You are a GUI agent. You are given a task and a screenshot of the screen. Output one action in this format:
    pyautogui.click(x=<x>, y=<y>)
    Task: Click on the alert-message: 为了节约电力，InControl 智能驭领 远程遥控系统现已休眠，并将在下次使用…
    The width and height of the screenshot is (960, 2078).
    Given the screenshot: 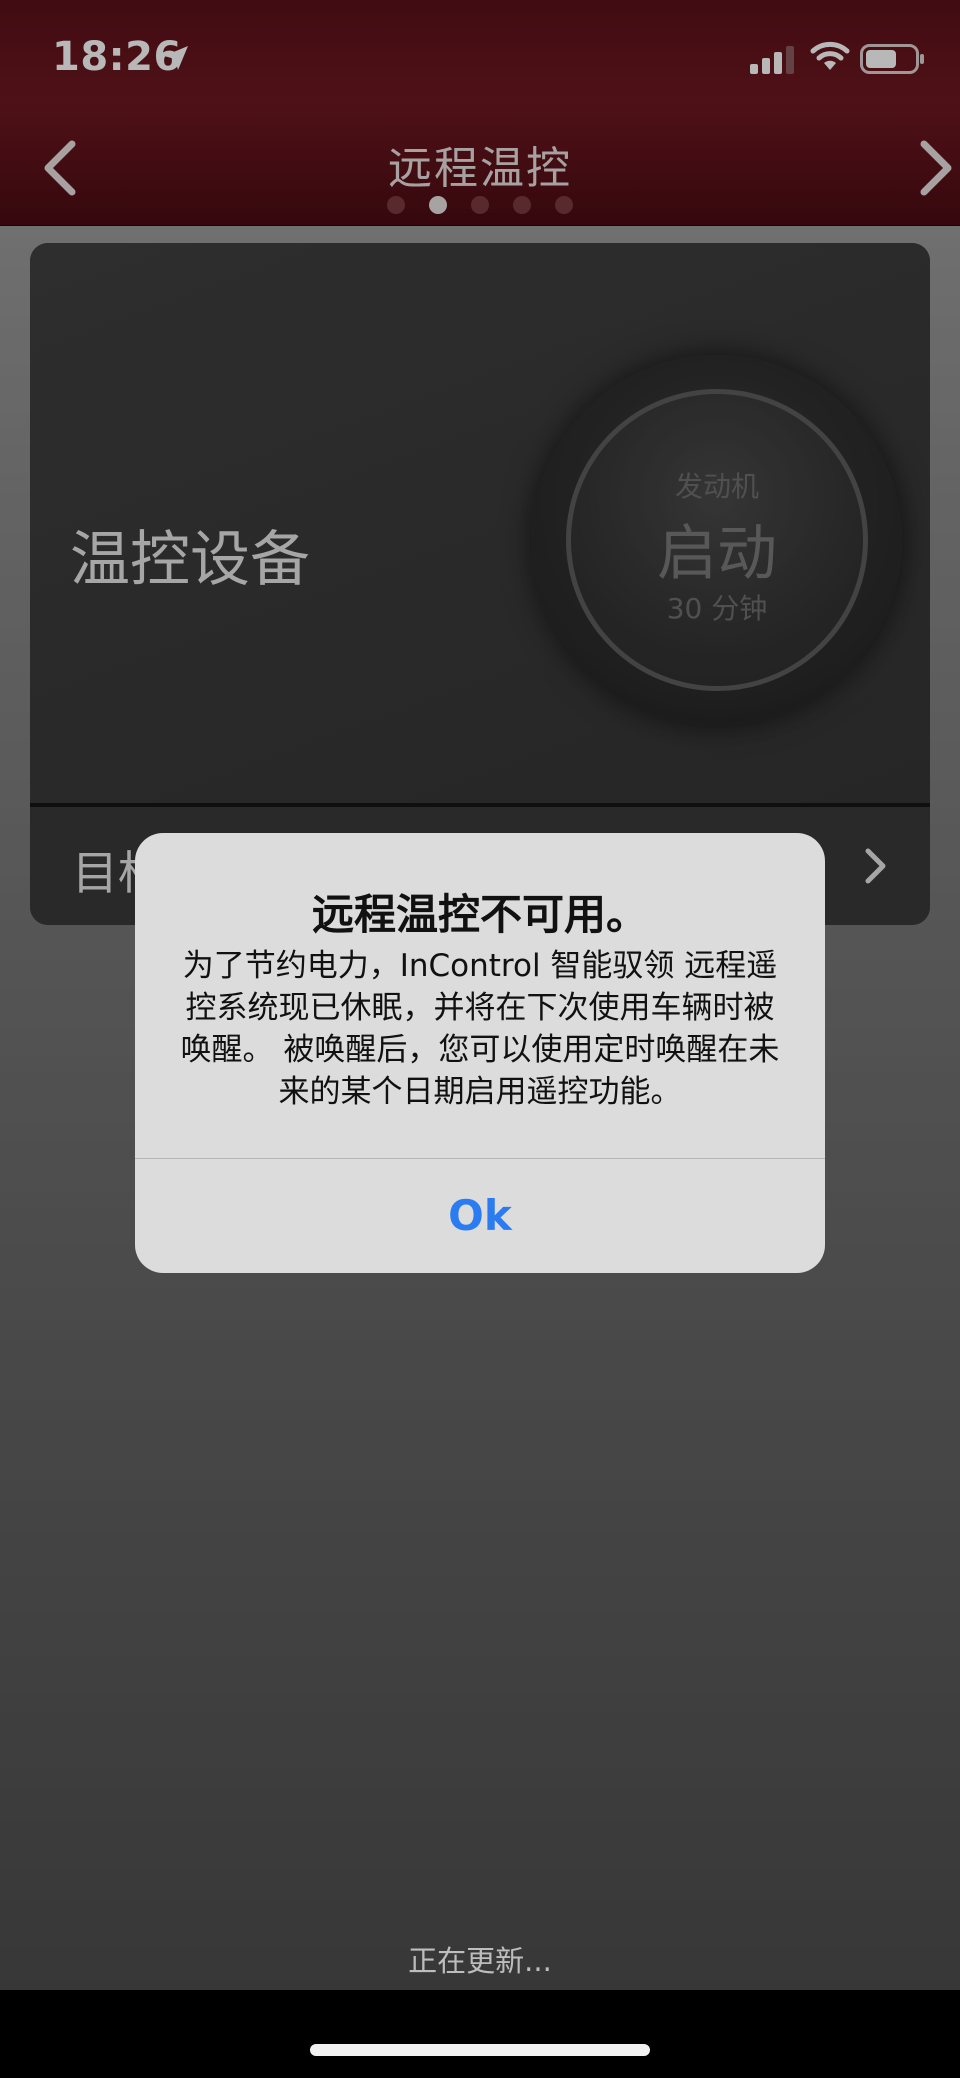 What is the action you would take?
    pyautogui.click(x=480, y=1029)
    